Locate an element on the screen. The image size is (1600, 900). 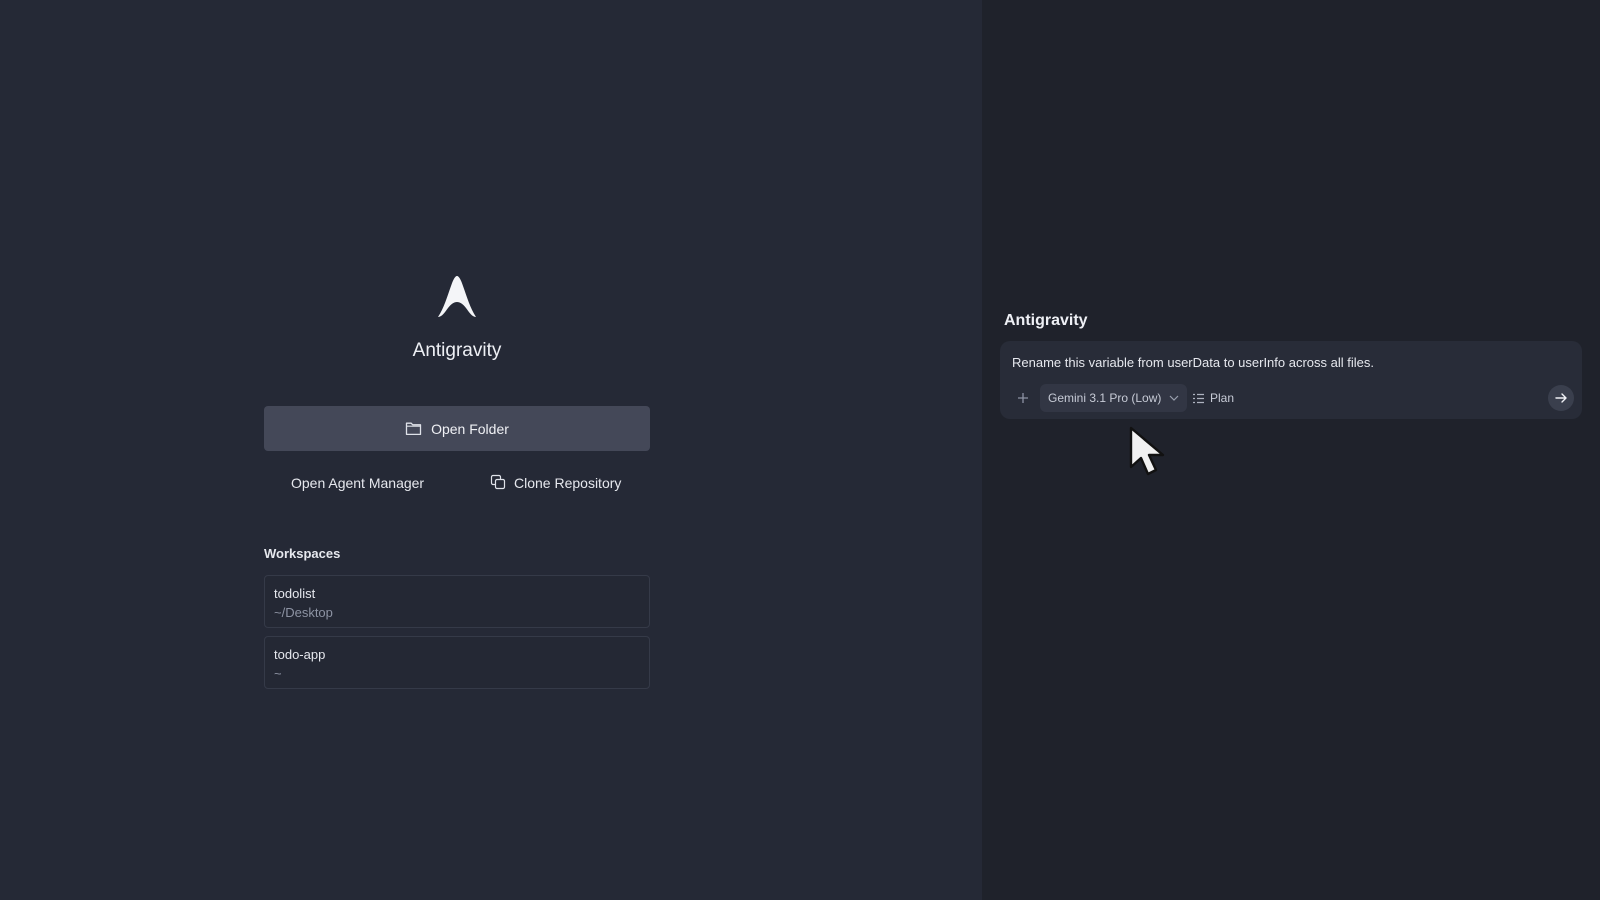
model-selector-label: Gemini 3.1 Pro (Low) is located at coordinates (1105, 398).